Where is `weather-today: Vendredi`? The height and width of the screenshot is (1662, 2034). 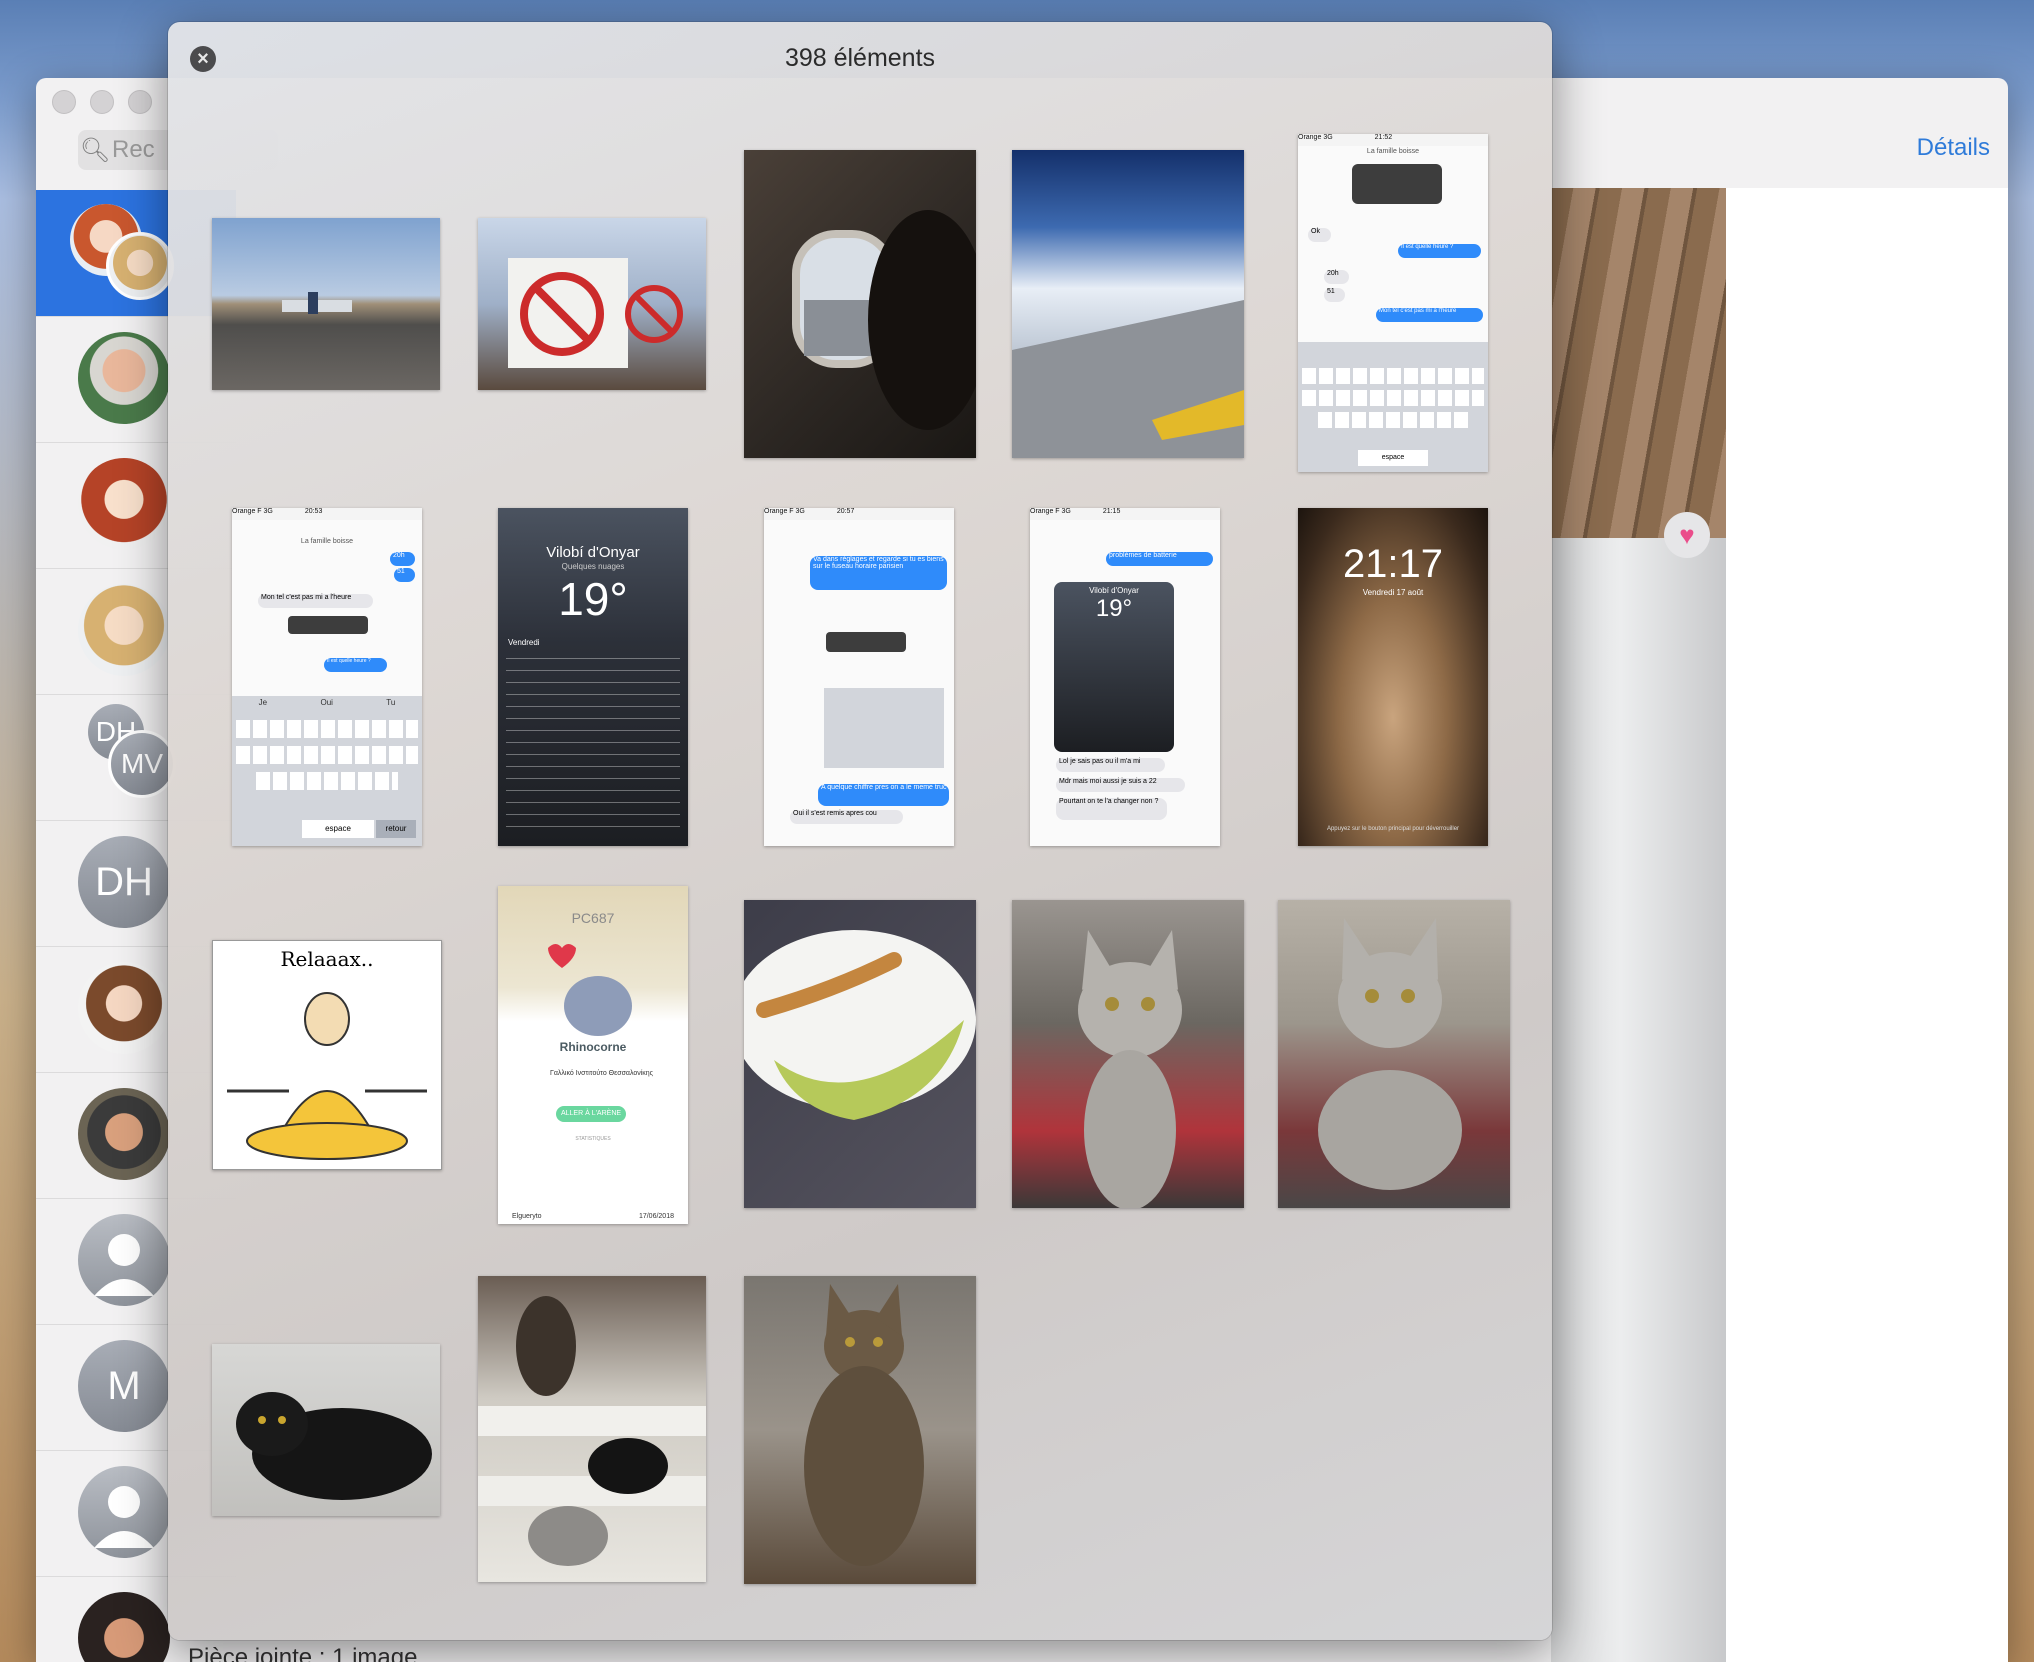 weather-today: Vendredi is located at coordinates (524, 642).